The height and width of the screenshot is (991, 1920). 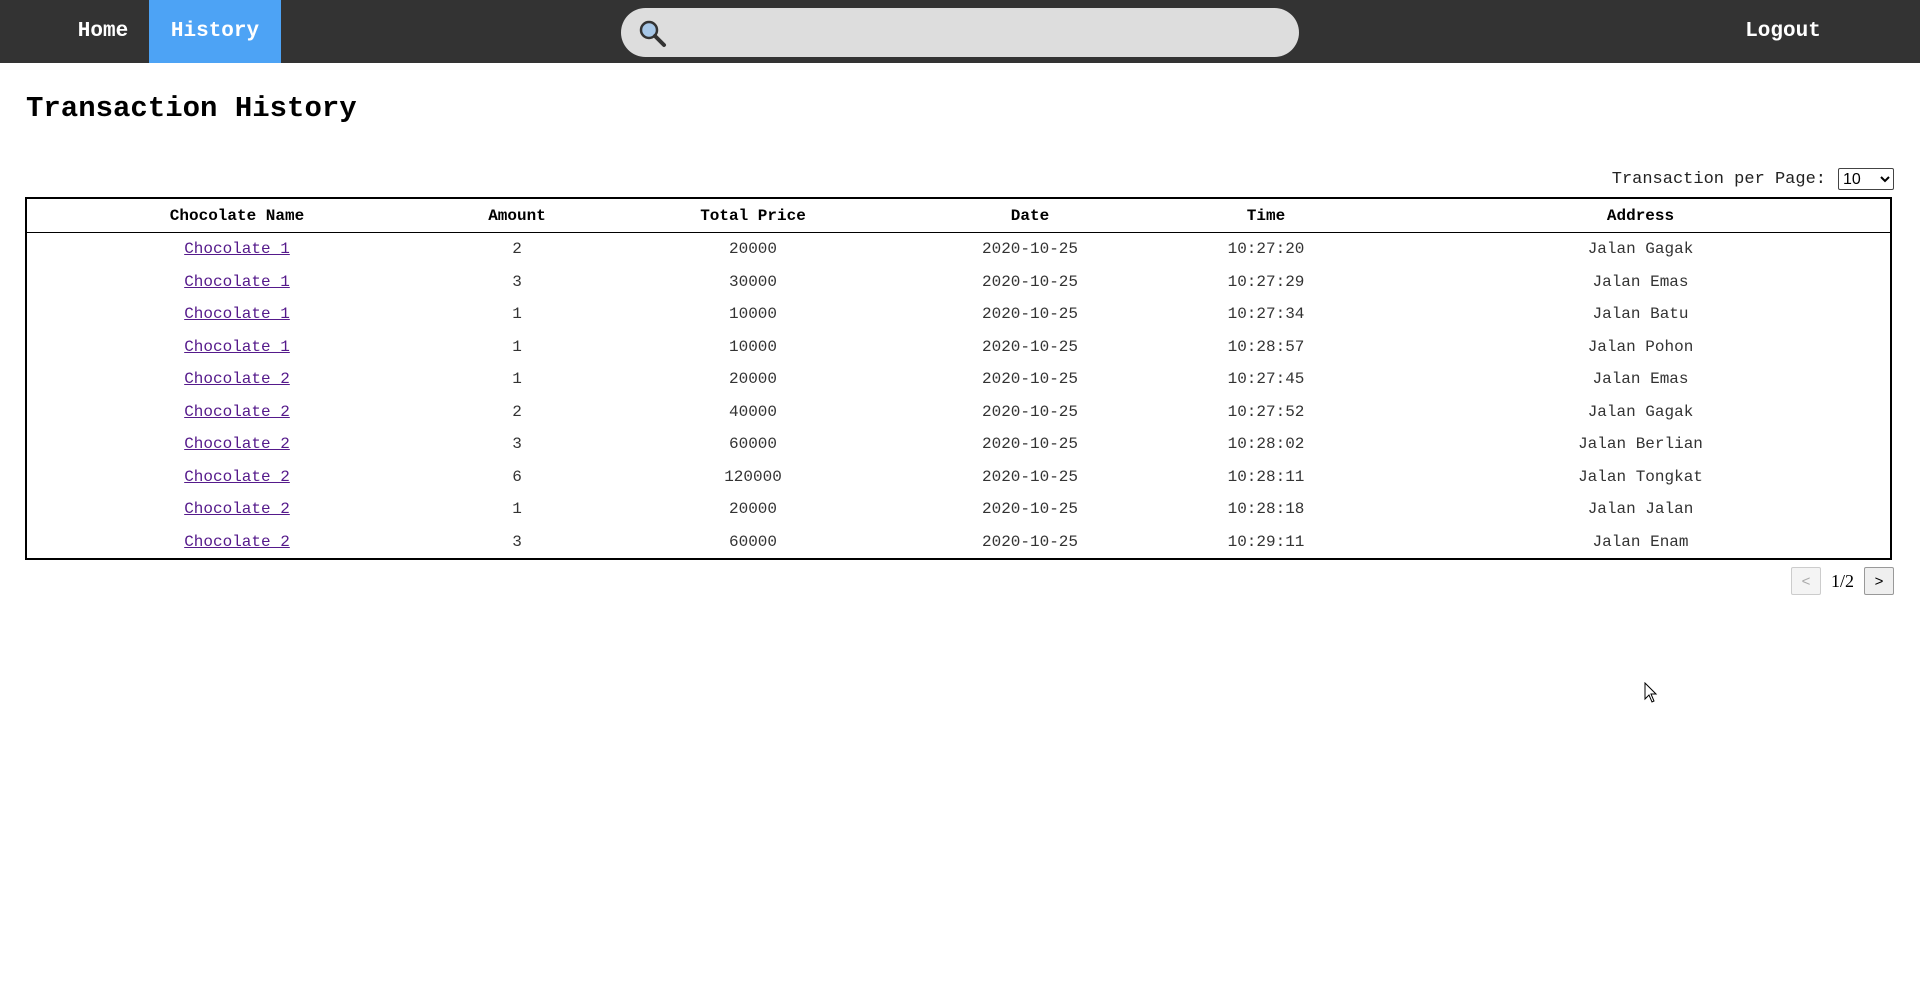 I want to click on page-indicator: 1/2, so click(x=1842, y=580).